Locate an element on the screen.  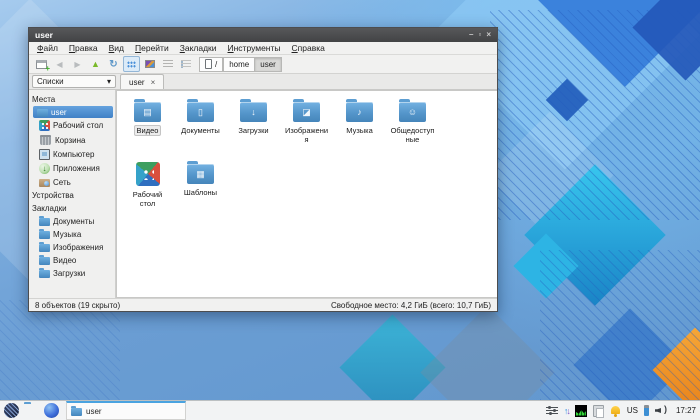
sidebar-item: Документы is located at coordinates (75, 221).